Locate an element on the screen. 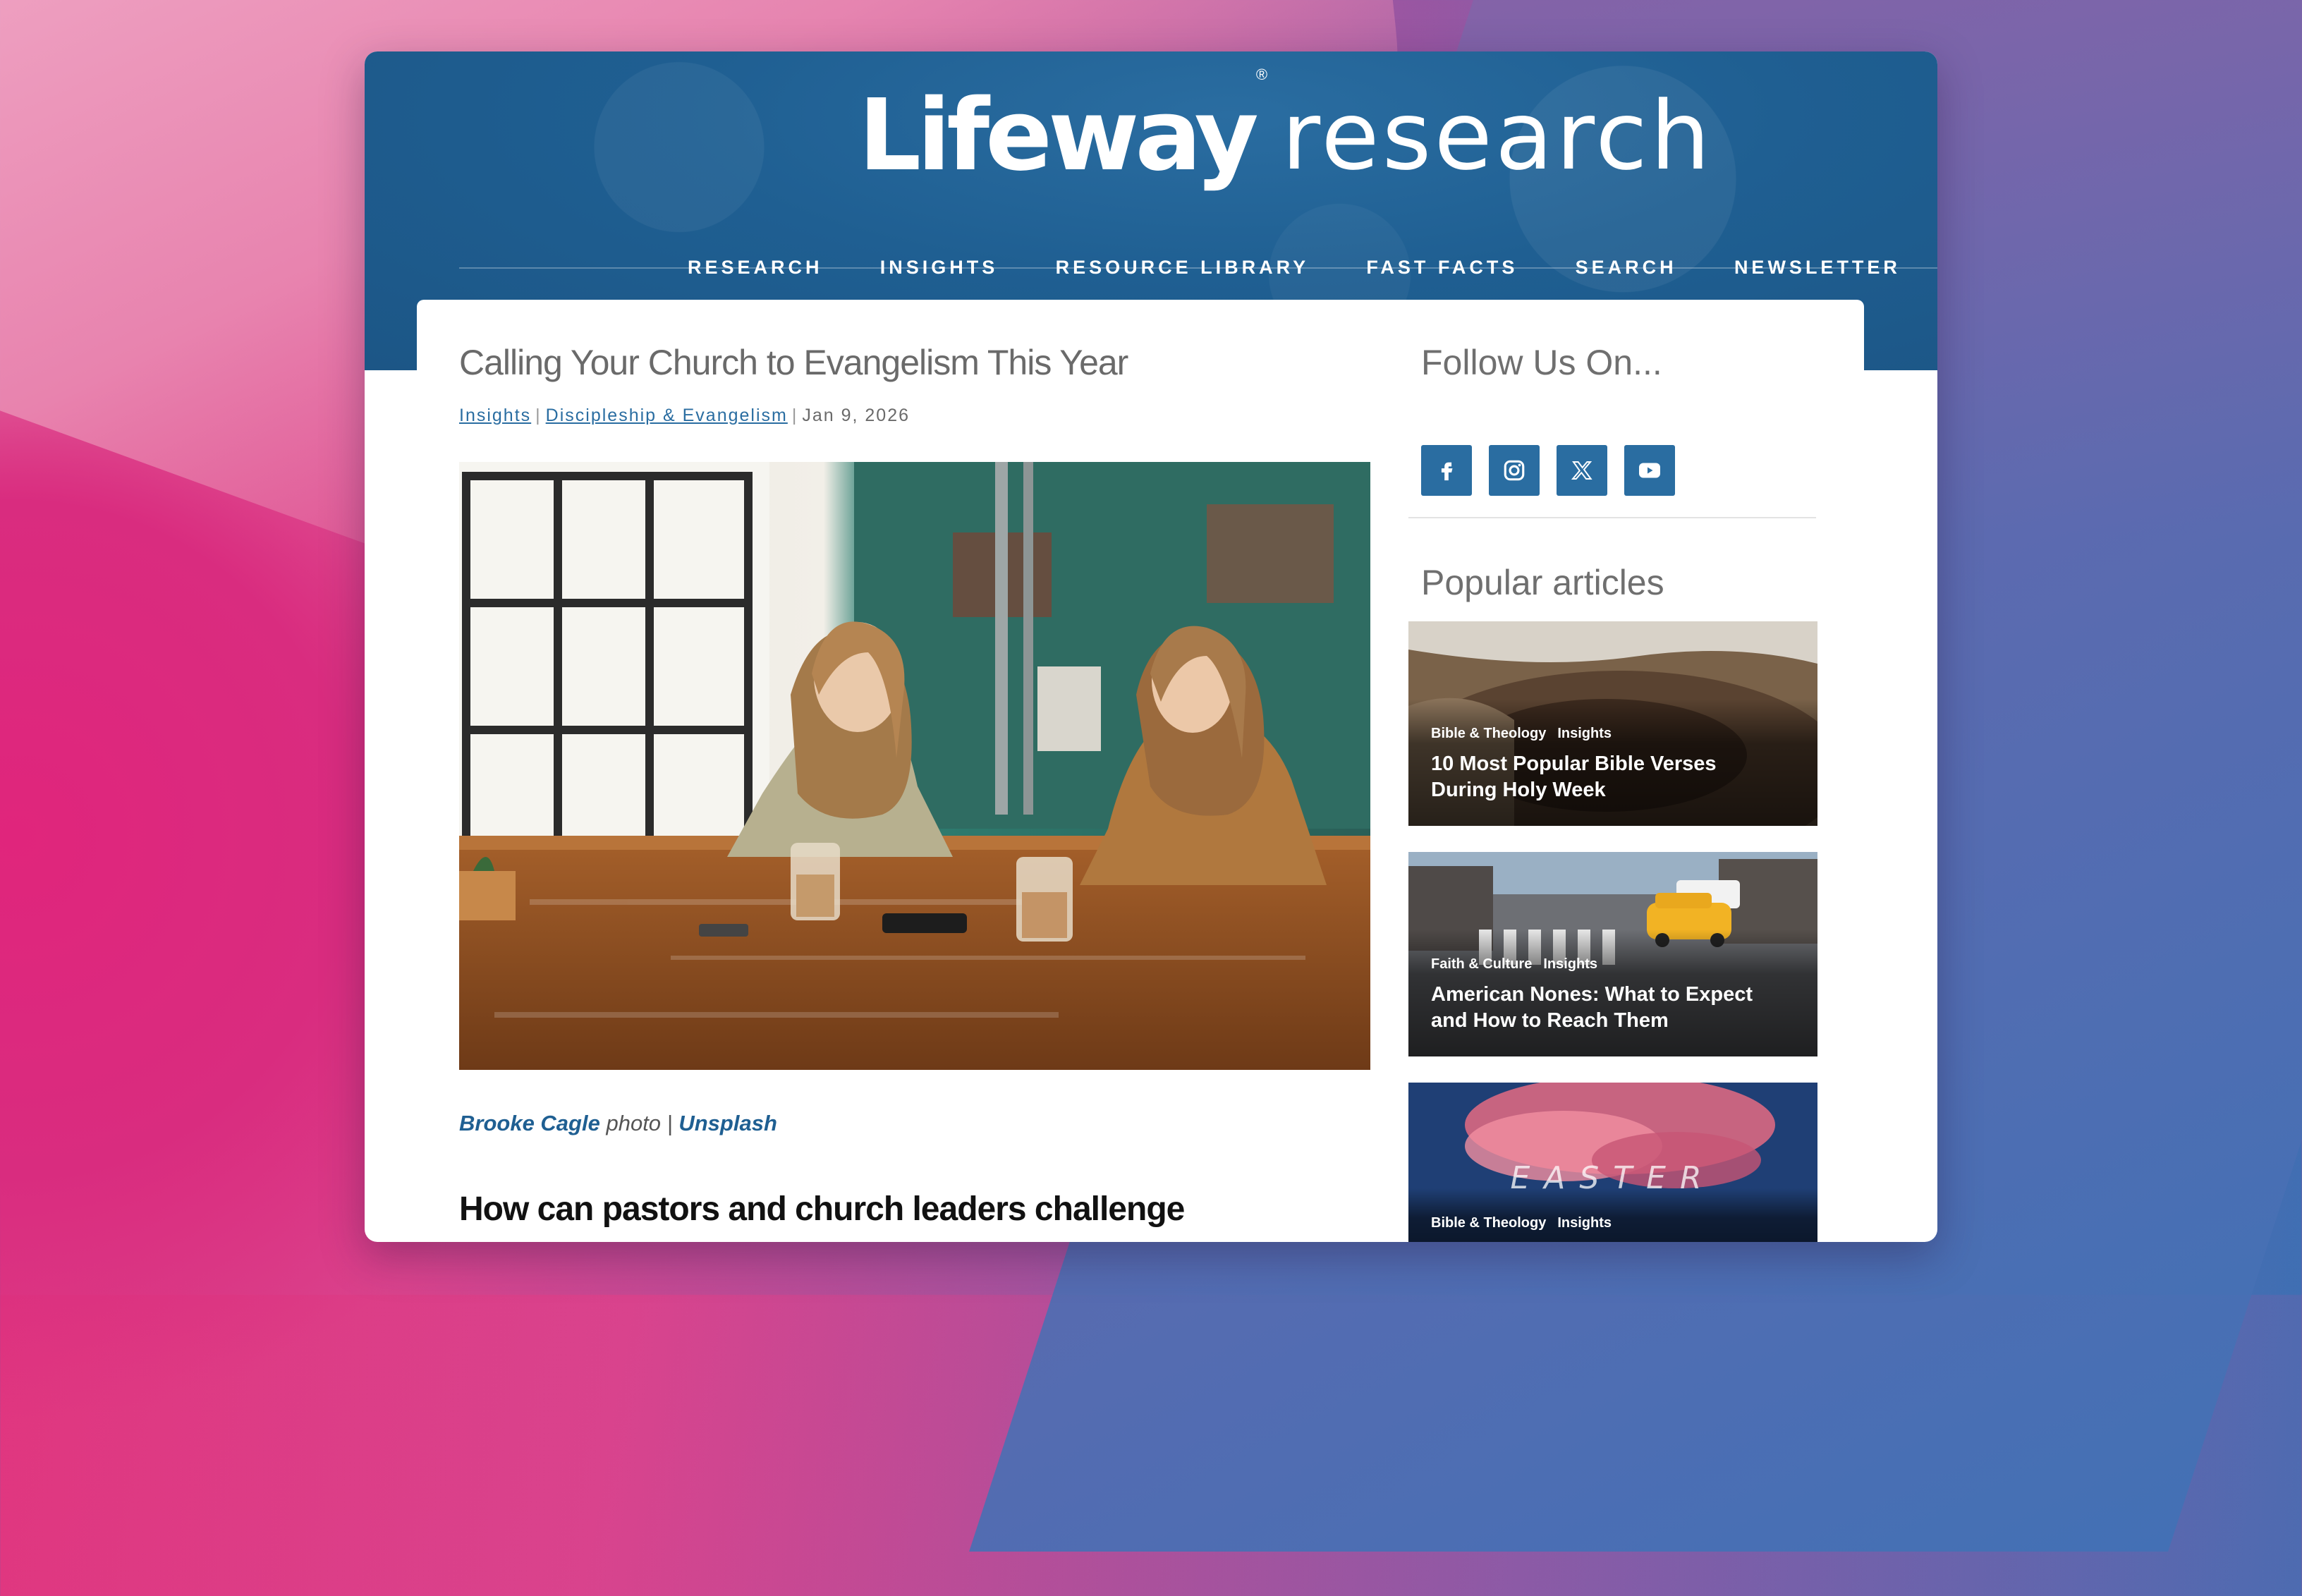  popular-article-card: EASTER Bible & Theology Insights is located at coordinates (1613, 1162).